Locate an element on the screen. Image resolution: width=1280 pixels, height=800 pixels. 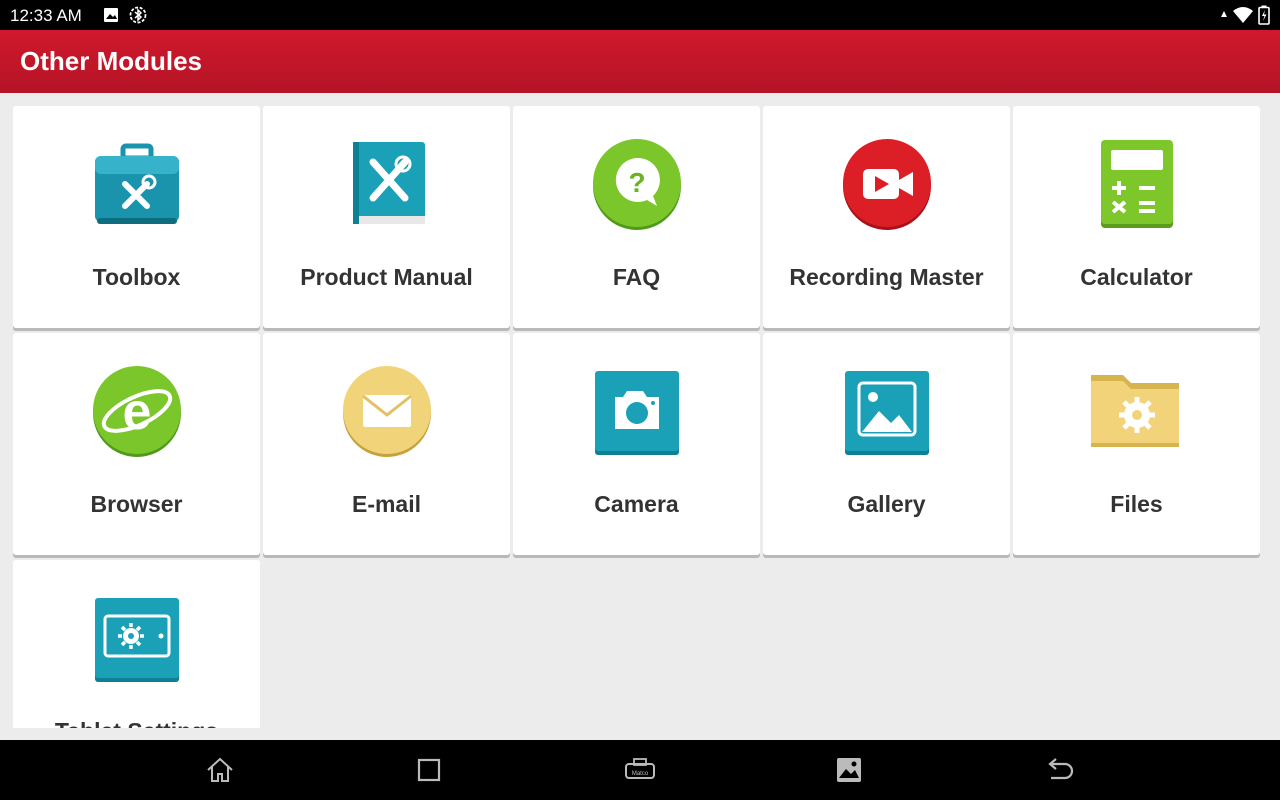
module-label: Camera is located at coordinates (636, 504).